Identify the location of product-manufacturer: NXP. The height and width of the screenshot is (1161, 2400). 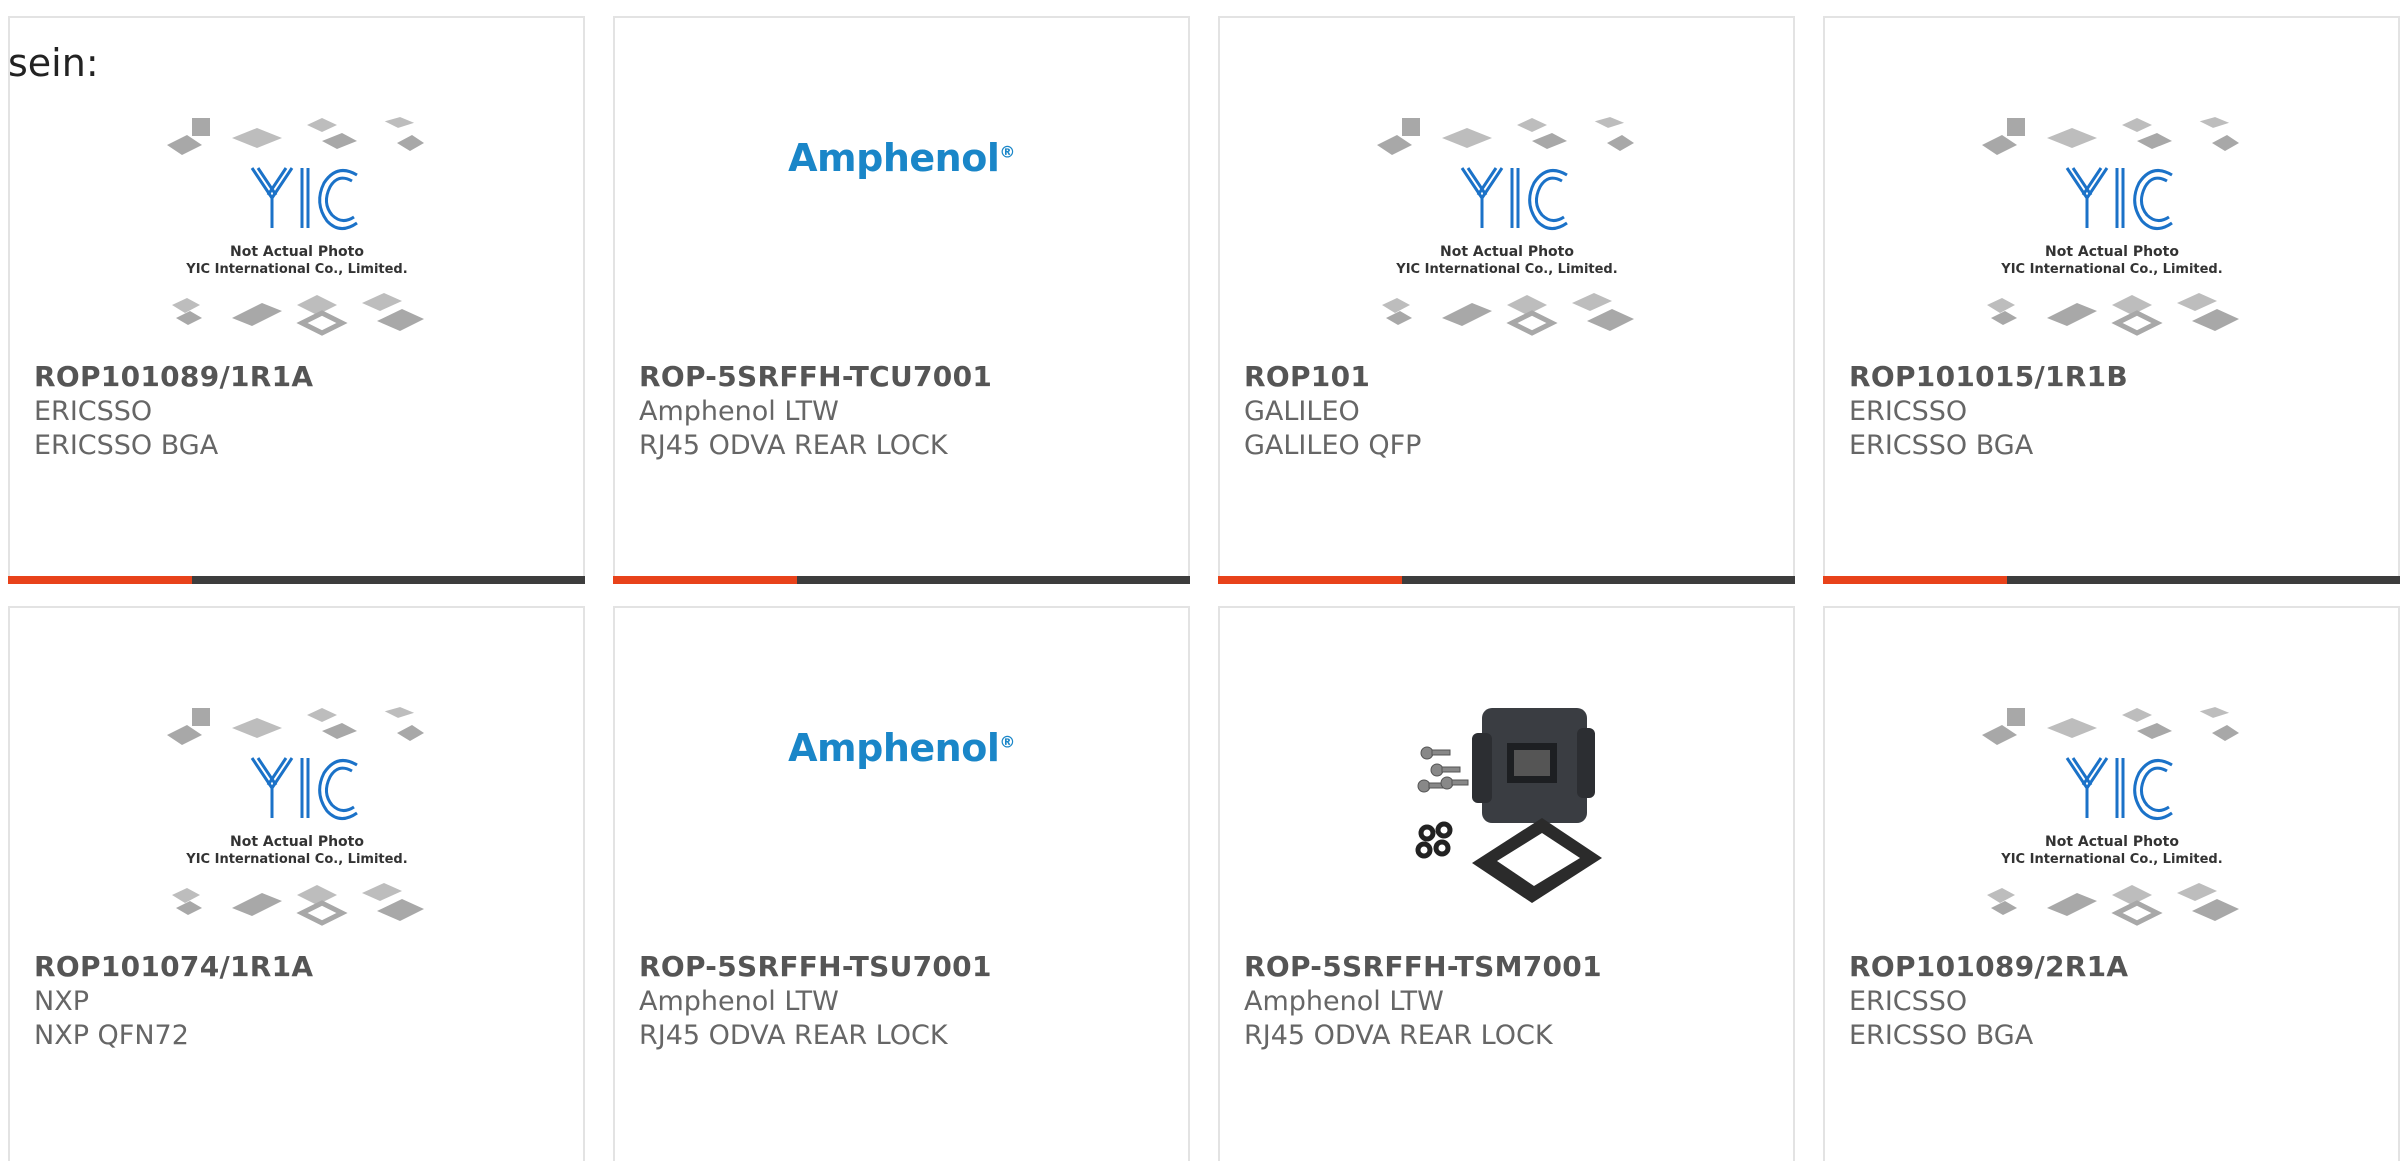
(61, 1001).